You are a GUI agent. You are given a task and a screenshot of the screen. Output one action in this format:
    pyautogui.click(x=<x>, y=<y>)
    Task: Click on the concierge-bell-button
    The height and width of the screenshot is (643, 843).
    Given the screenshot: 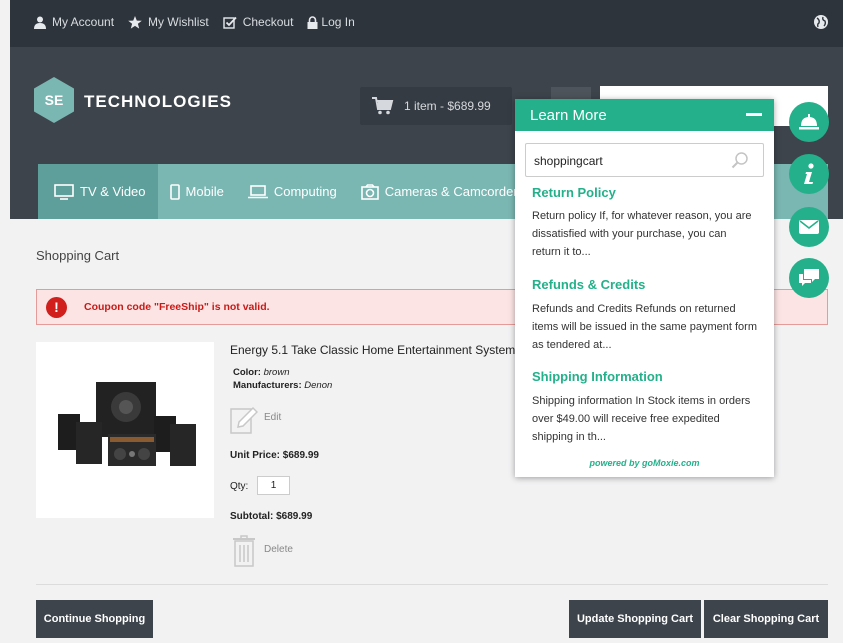 What is the action you would take?
    pyautogui.click(x=809, y=122)
    